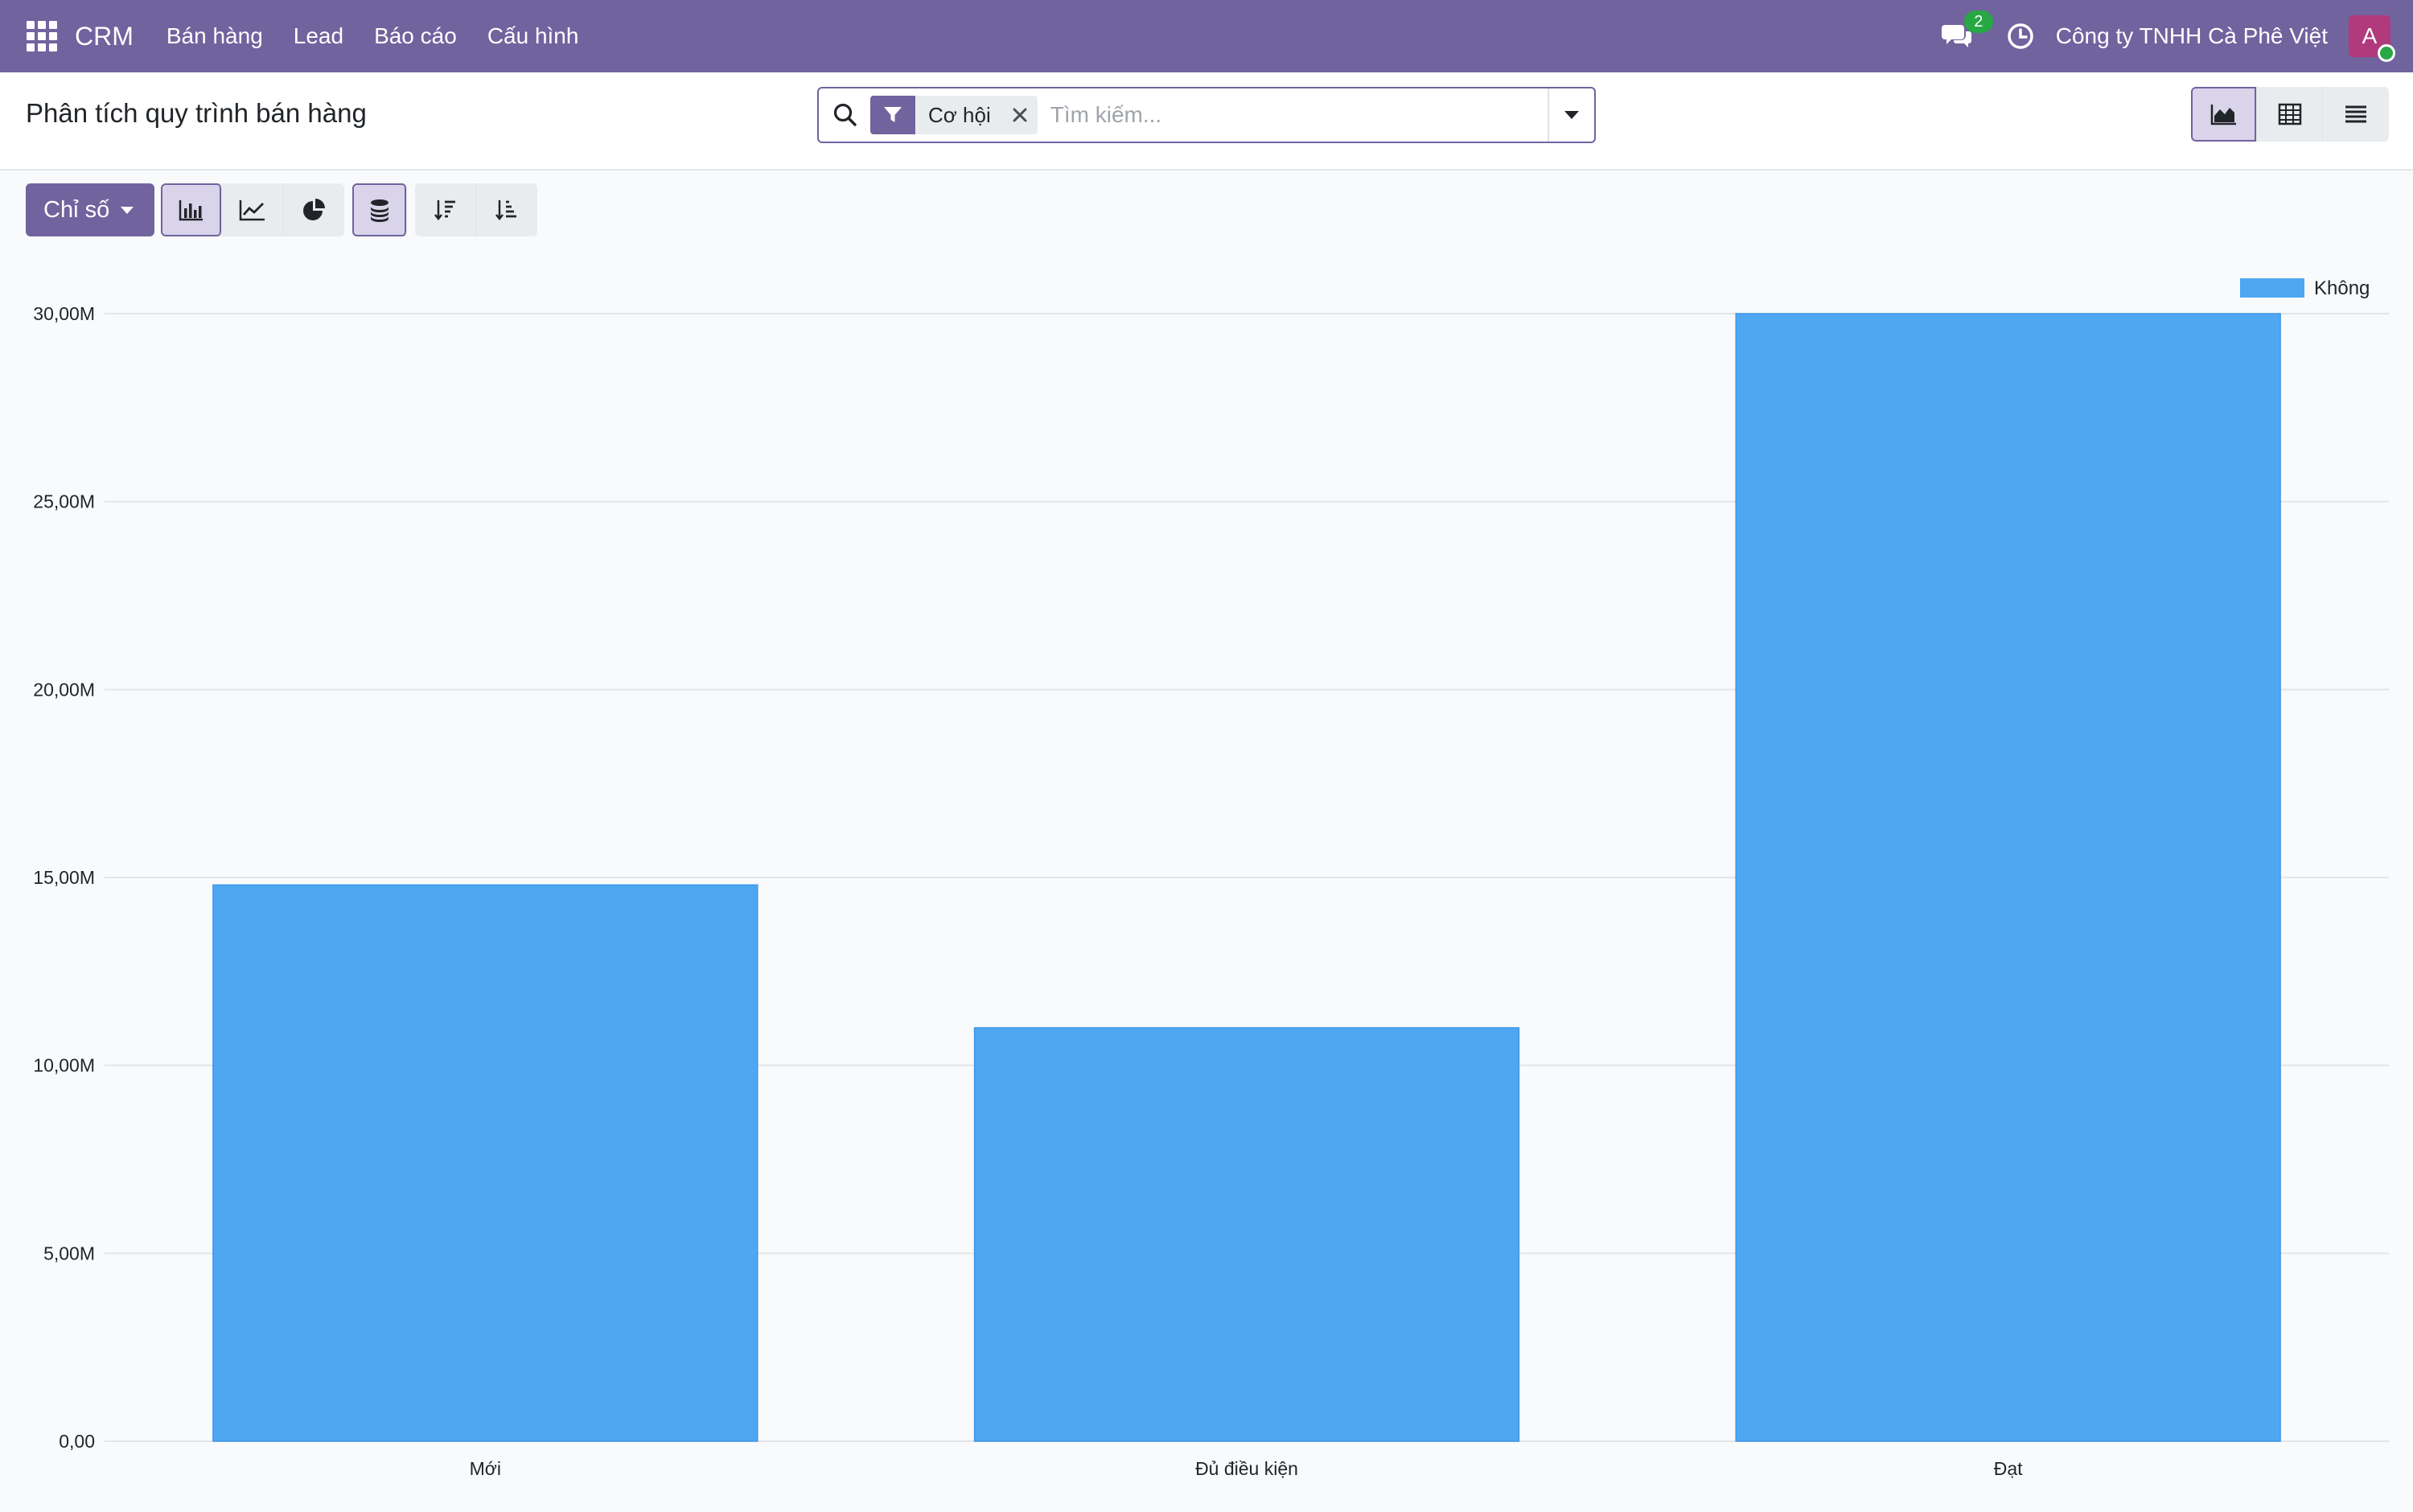  Describe the element at coordinates (64, 1065) in the screenshot. I see `y-tick-label: 10,00M` at that location.